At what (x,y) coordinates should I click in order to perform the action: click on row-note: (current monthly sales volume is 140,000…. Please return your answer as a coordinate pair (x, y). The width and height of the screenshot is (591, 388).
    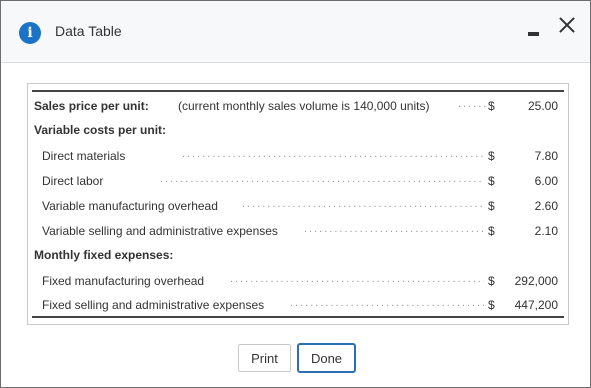
    Looking at the image, I should click on (304, 106).